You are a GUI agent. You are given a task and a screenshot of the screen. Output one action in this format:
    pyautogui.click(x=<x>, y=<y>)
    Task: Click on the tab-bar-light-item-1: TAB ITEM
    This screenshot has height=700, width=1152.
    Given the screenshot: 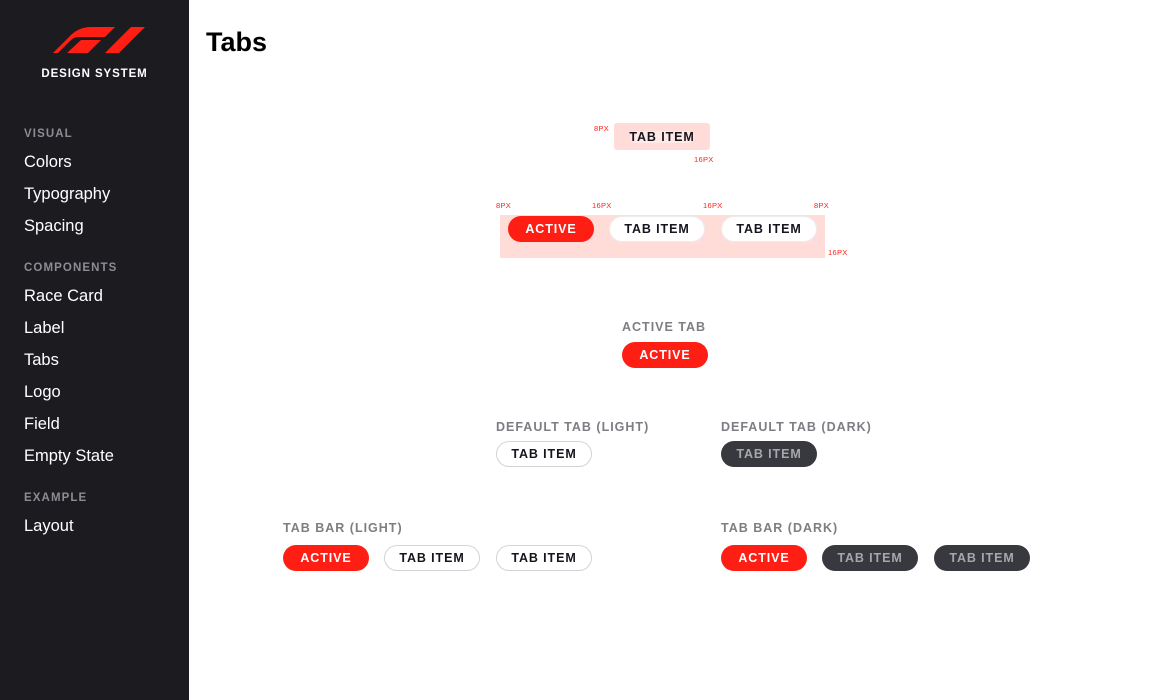 What is the action you would take?
    pyautogui.click(x=432, y=558)
    